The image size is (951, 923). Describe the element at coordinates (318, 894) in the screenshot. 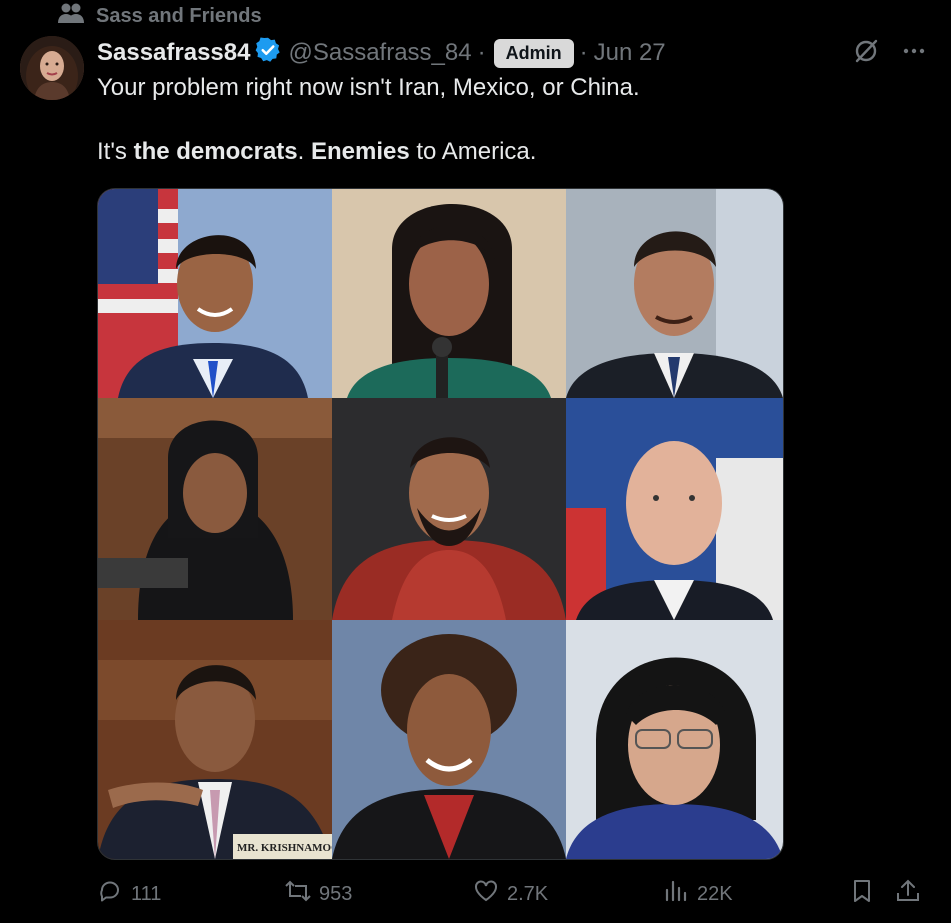

I see `repost-button: 953` at that location.